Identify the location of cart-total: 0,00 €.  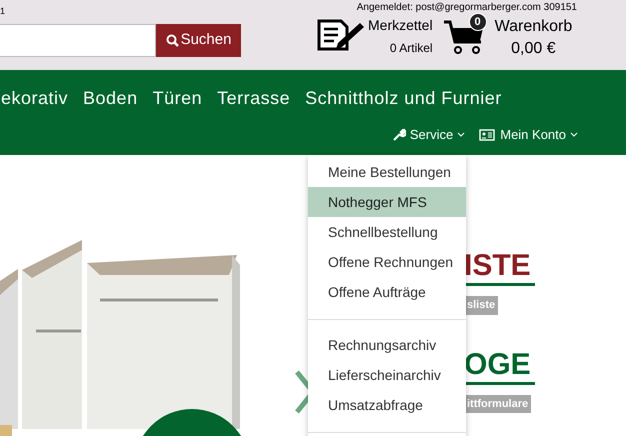
(533, 49).